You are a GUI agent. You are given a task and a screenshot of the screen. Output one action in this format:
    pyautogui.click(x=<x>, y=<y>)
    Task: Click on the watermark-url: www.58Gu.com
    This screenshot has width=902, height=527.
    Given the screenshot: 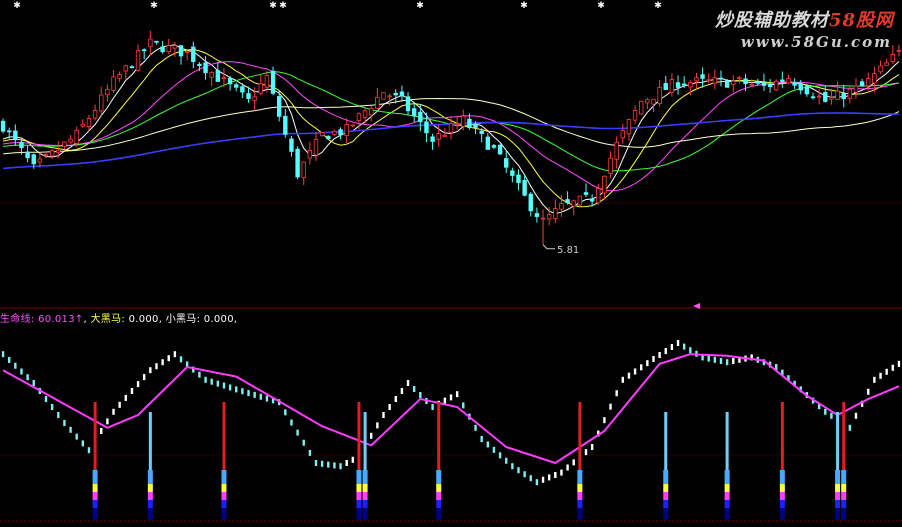 What is the action you would take?
    pyautogui.click(x=816, y=42)
    